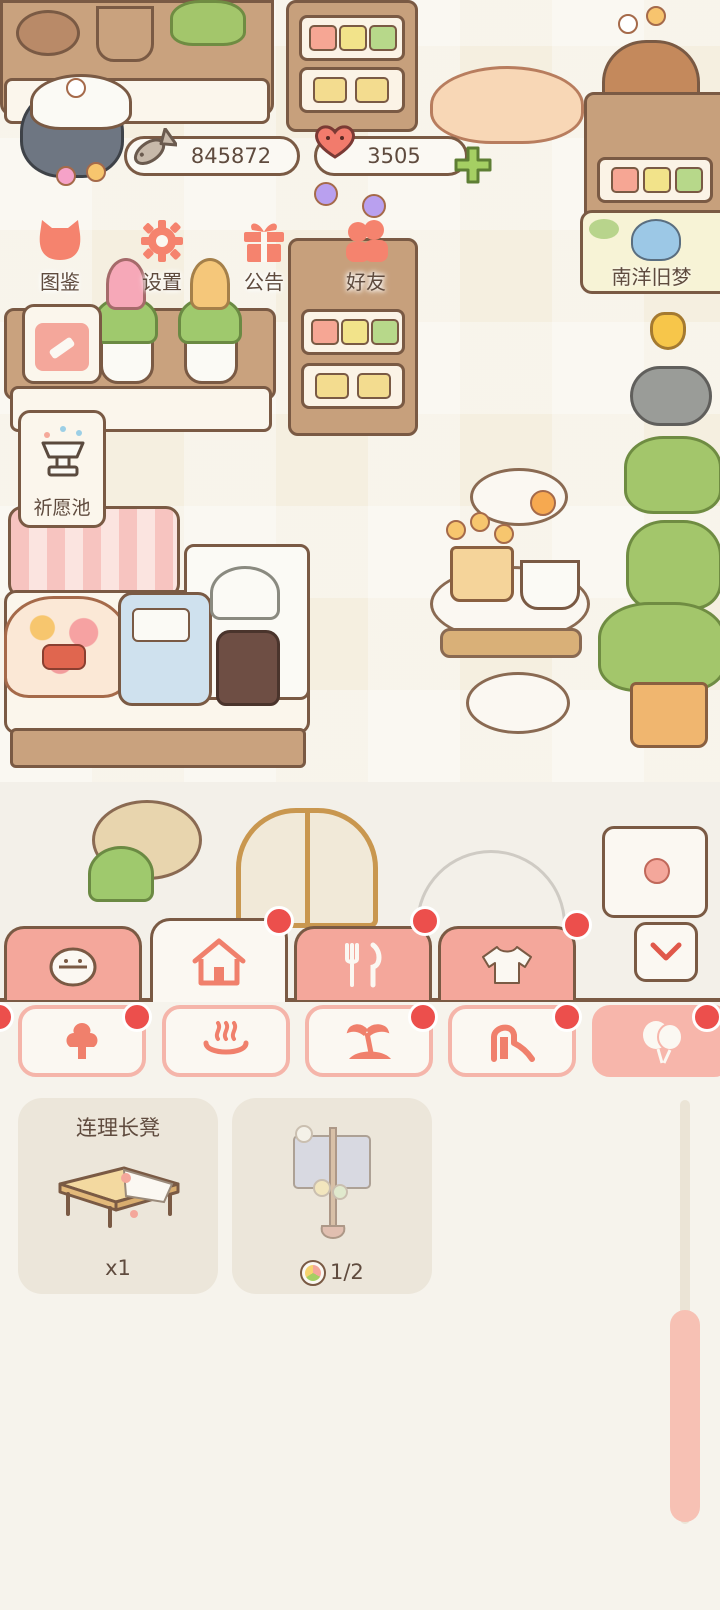 The width and height of the screenshot is (720, 1610). I want to click on tulip, so click(668, 331).